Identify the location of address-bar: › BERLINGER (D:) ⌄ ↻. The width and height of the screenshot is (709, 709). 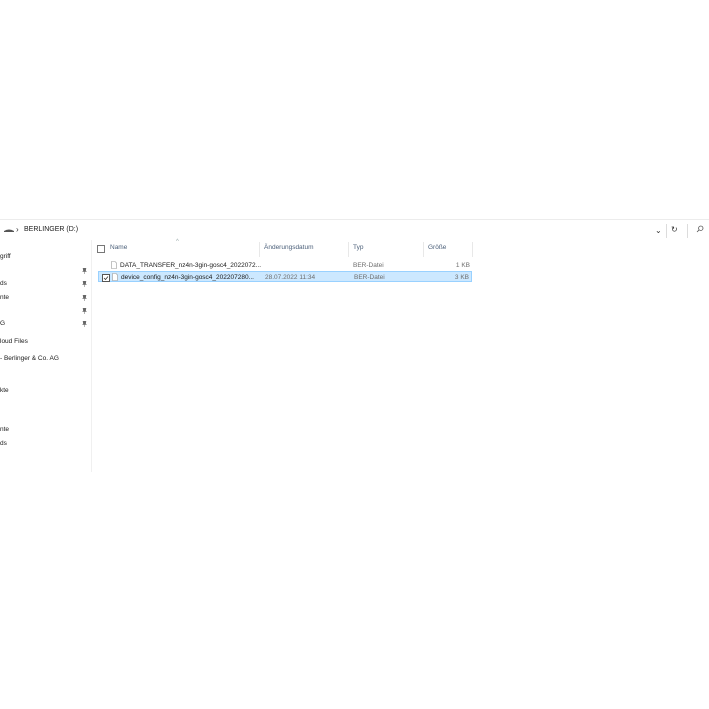
(354, 231).